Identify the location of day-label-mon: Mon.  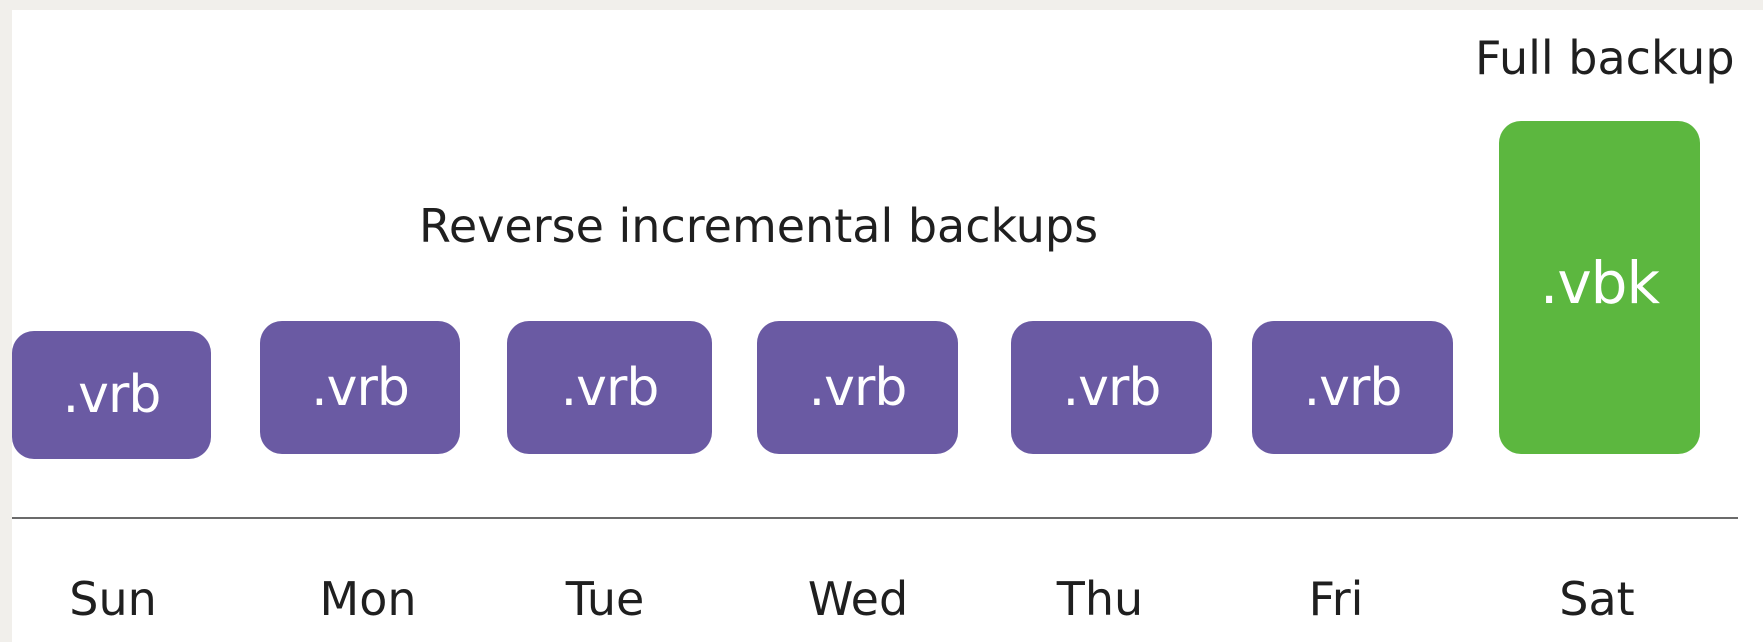
(368, 599).